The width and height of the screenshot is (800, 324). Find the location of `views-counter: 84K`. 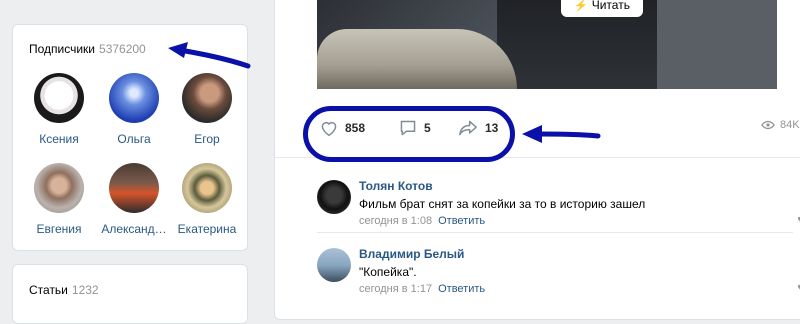

views-counter: 84K is located at coordinates (780, 125).